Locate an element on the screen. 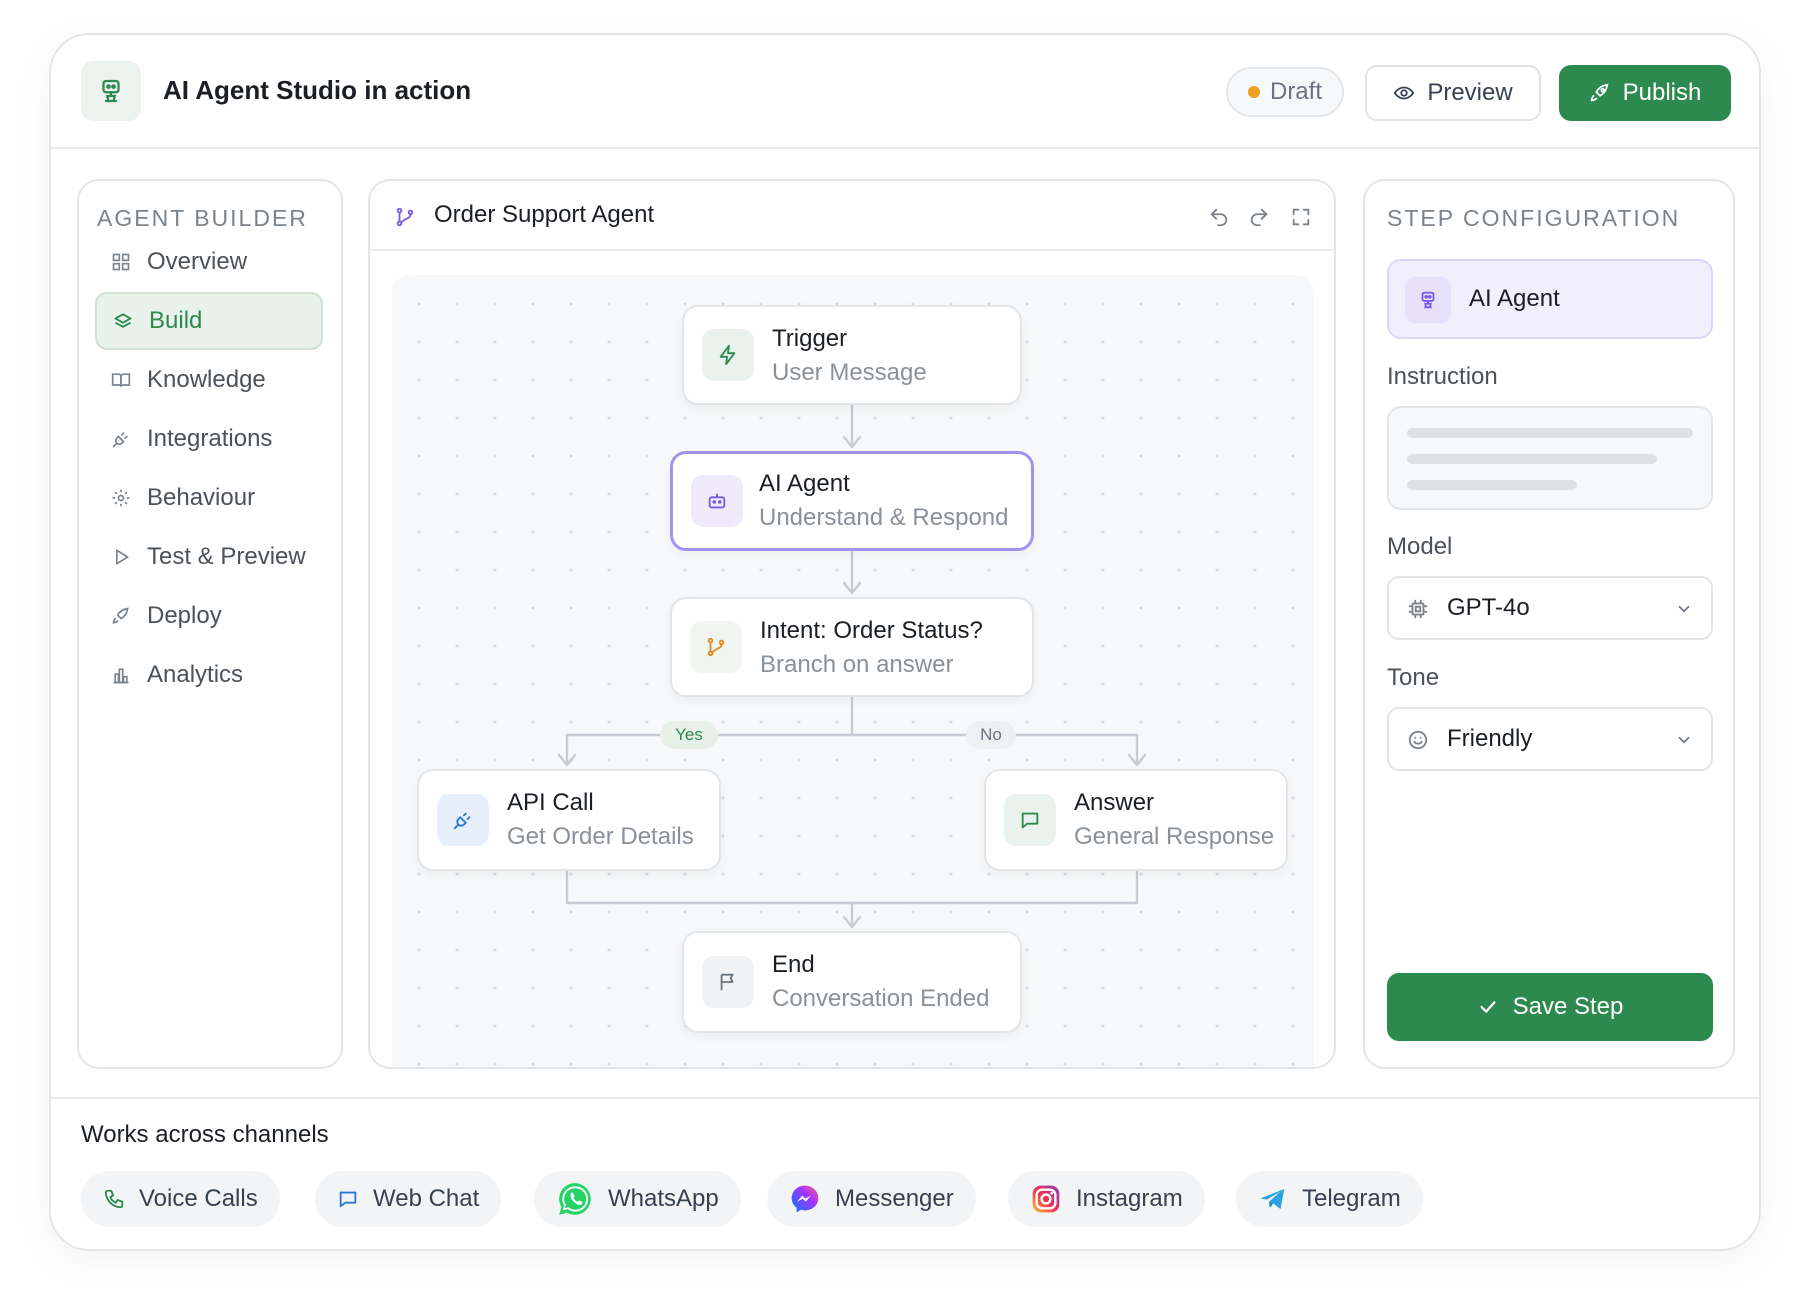 This screenshot has width=1800, height=1310. node-title: Intent: Order Status? is located at coordinates (871, 630).